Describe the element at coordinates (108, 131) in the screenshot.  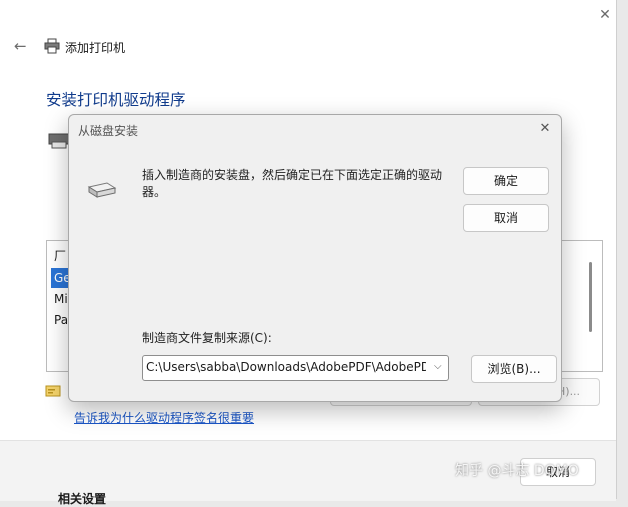
I see `dialog-title: 从磁盘安装` at that location.